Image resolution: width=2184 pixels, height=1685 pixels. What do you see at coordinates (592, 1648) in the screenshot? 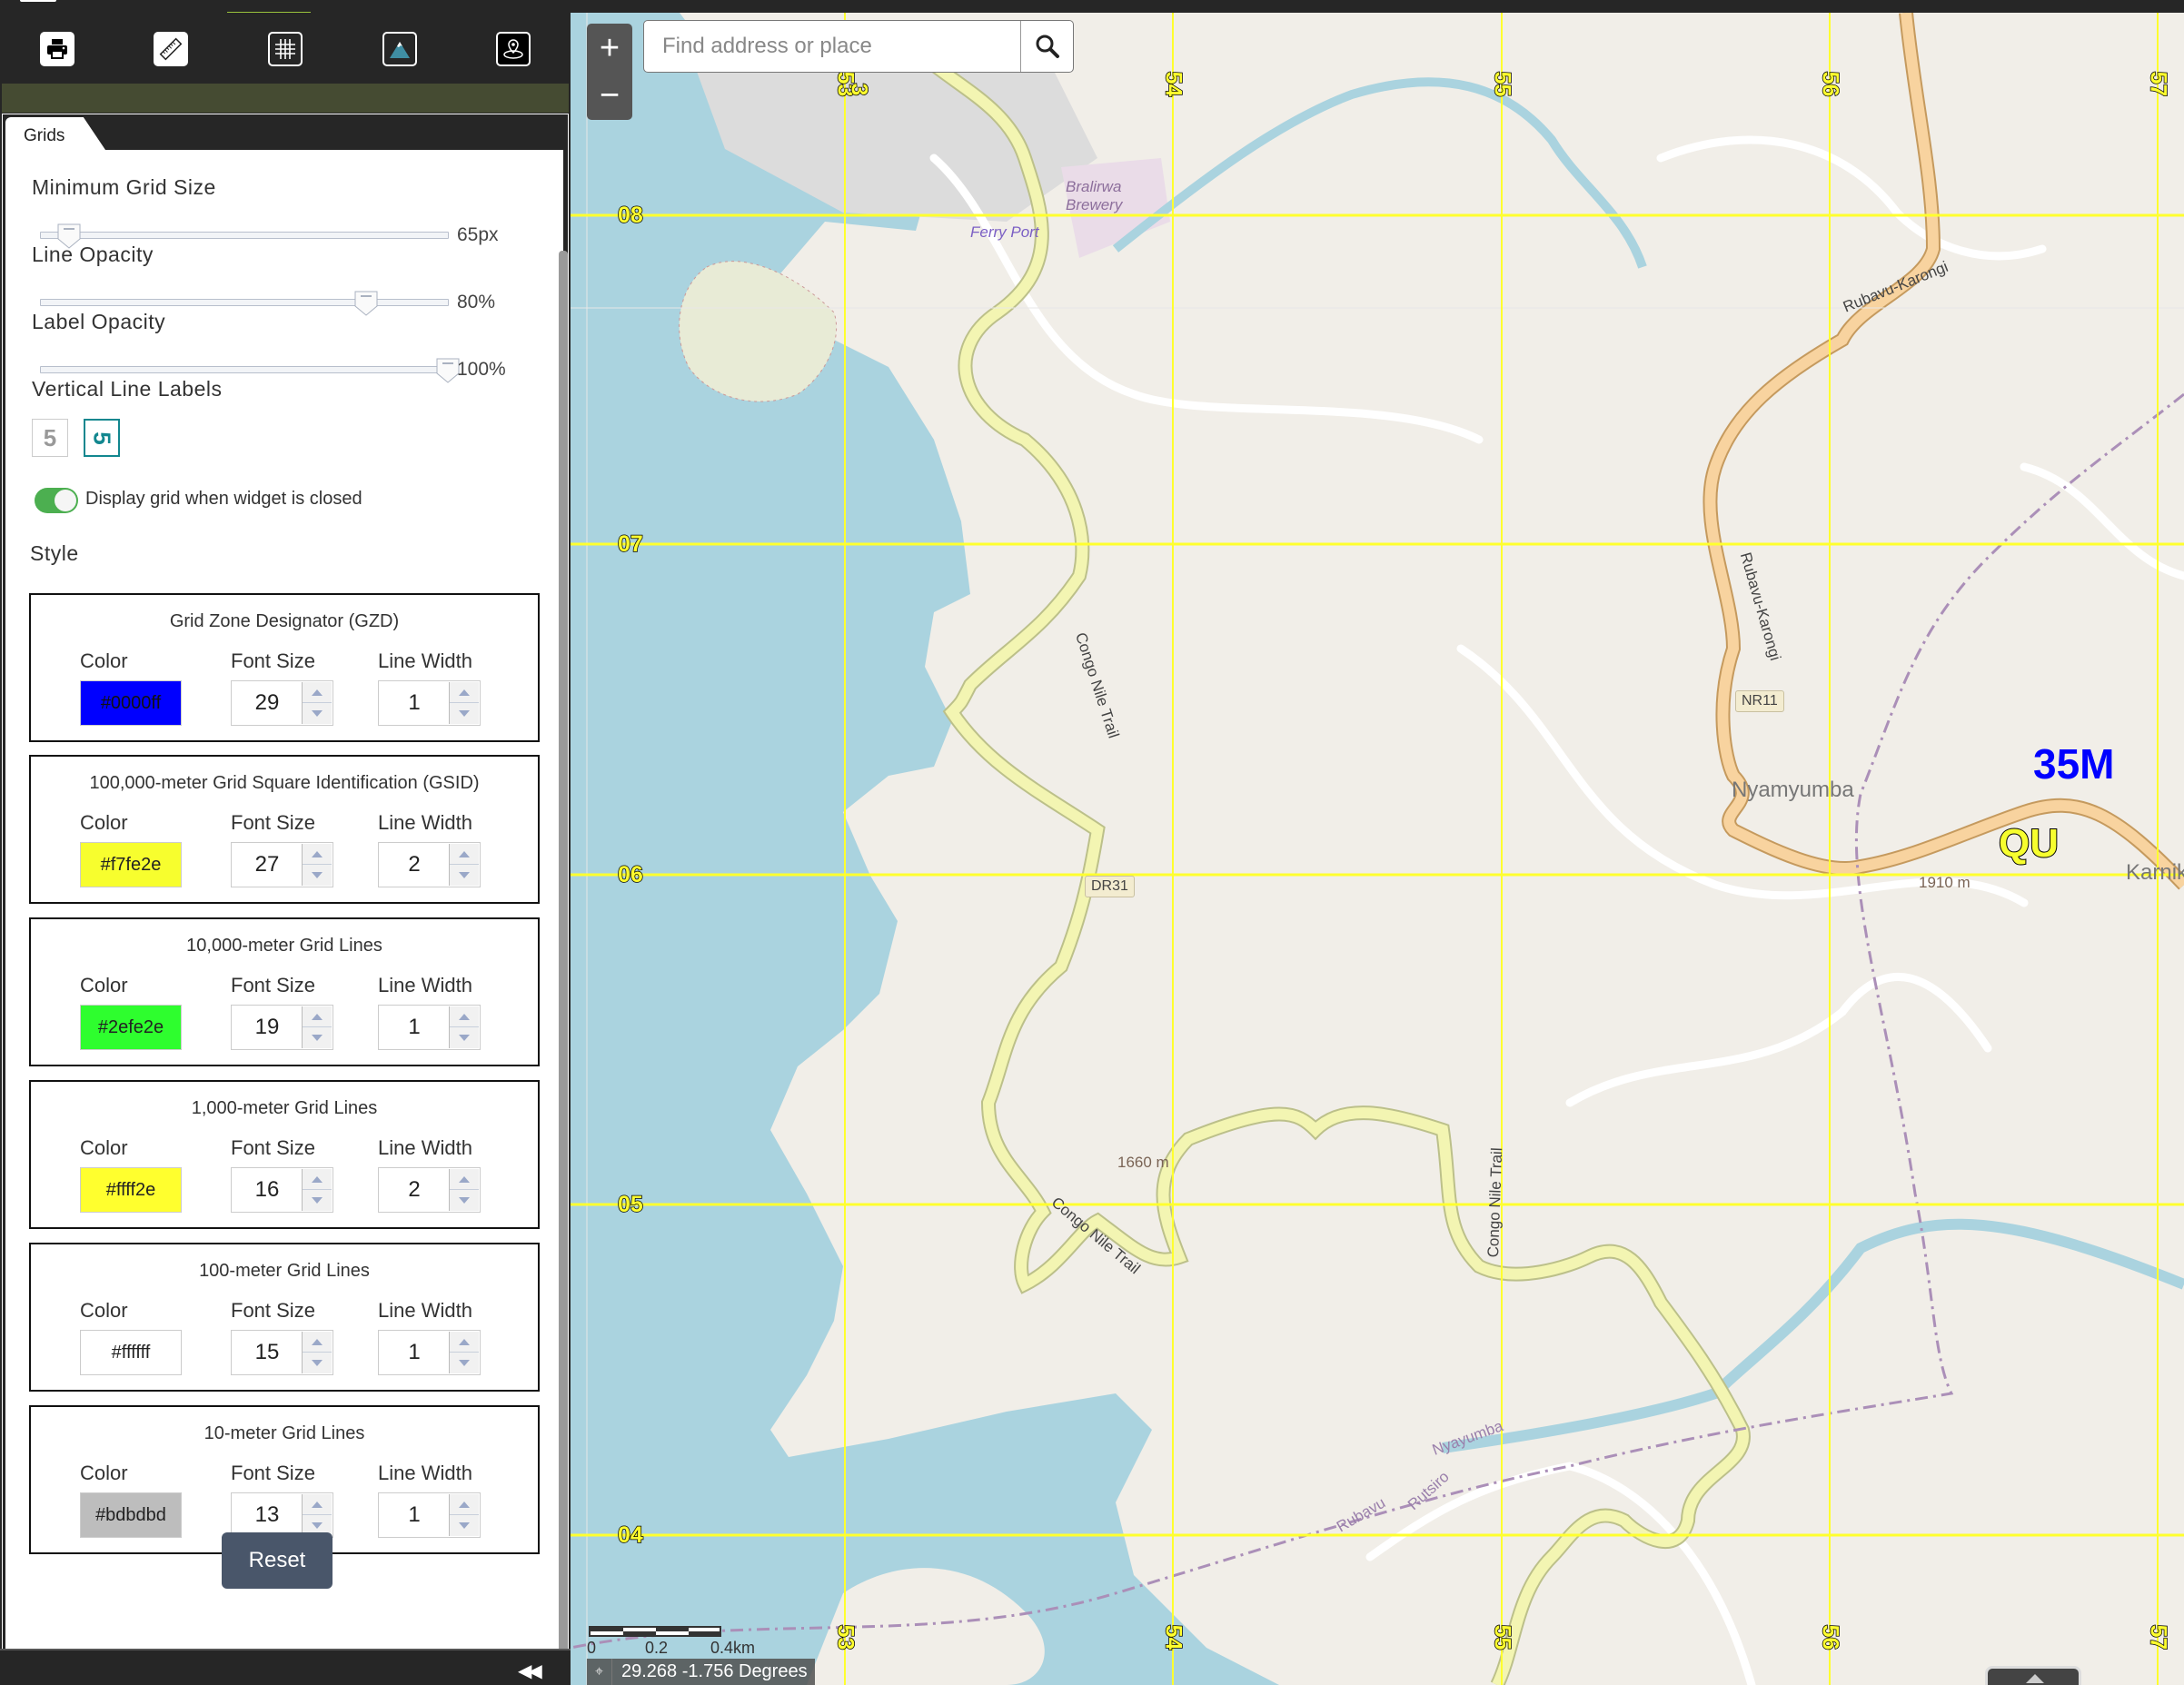
I see `scale-label-0: 0` at bounding box center [592, 1648].